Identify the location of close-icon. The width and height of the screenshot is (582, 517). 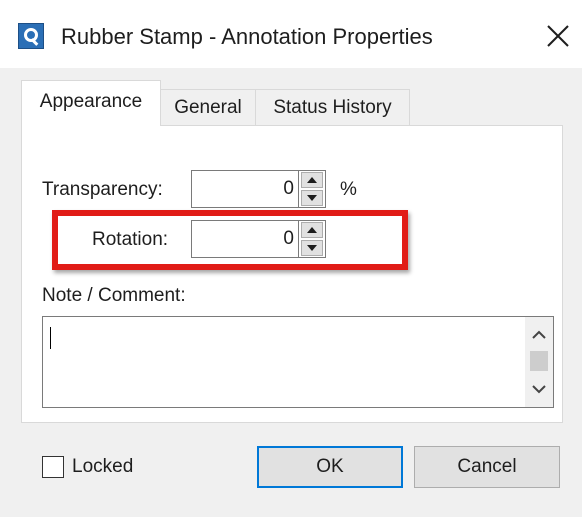
(558, 36).